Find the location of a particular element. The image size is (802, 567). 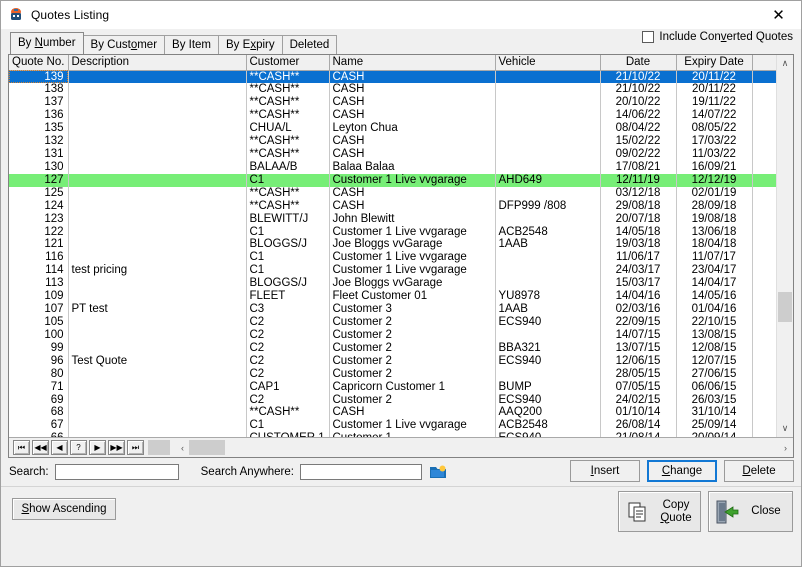

cell-date: 19/03/18 is located at coordinates (638, 245).